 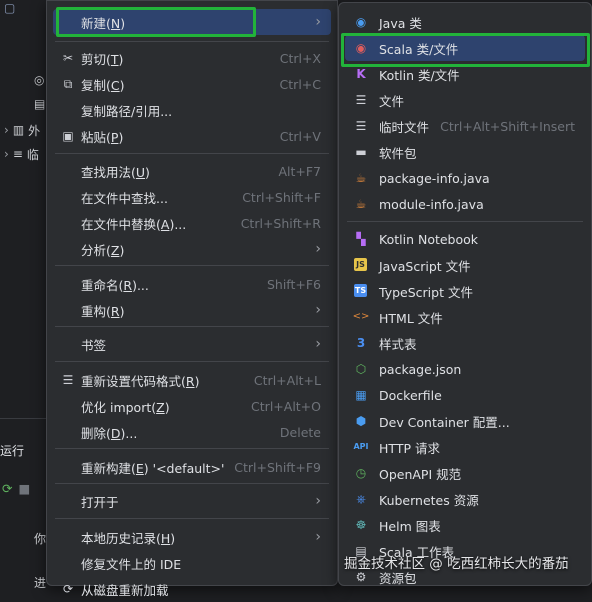 What do you see at coordinates (68, 380) in the screenshot?
I see `reformat-icon: ☰` at bounding box center [68, 380].